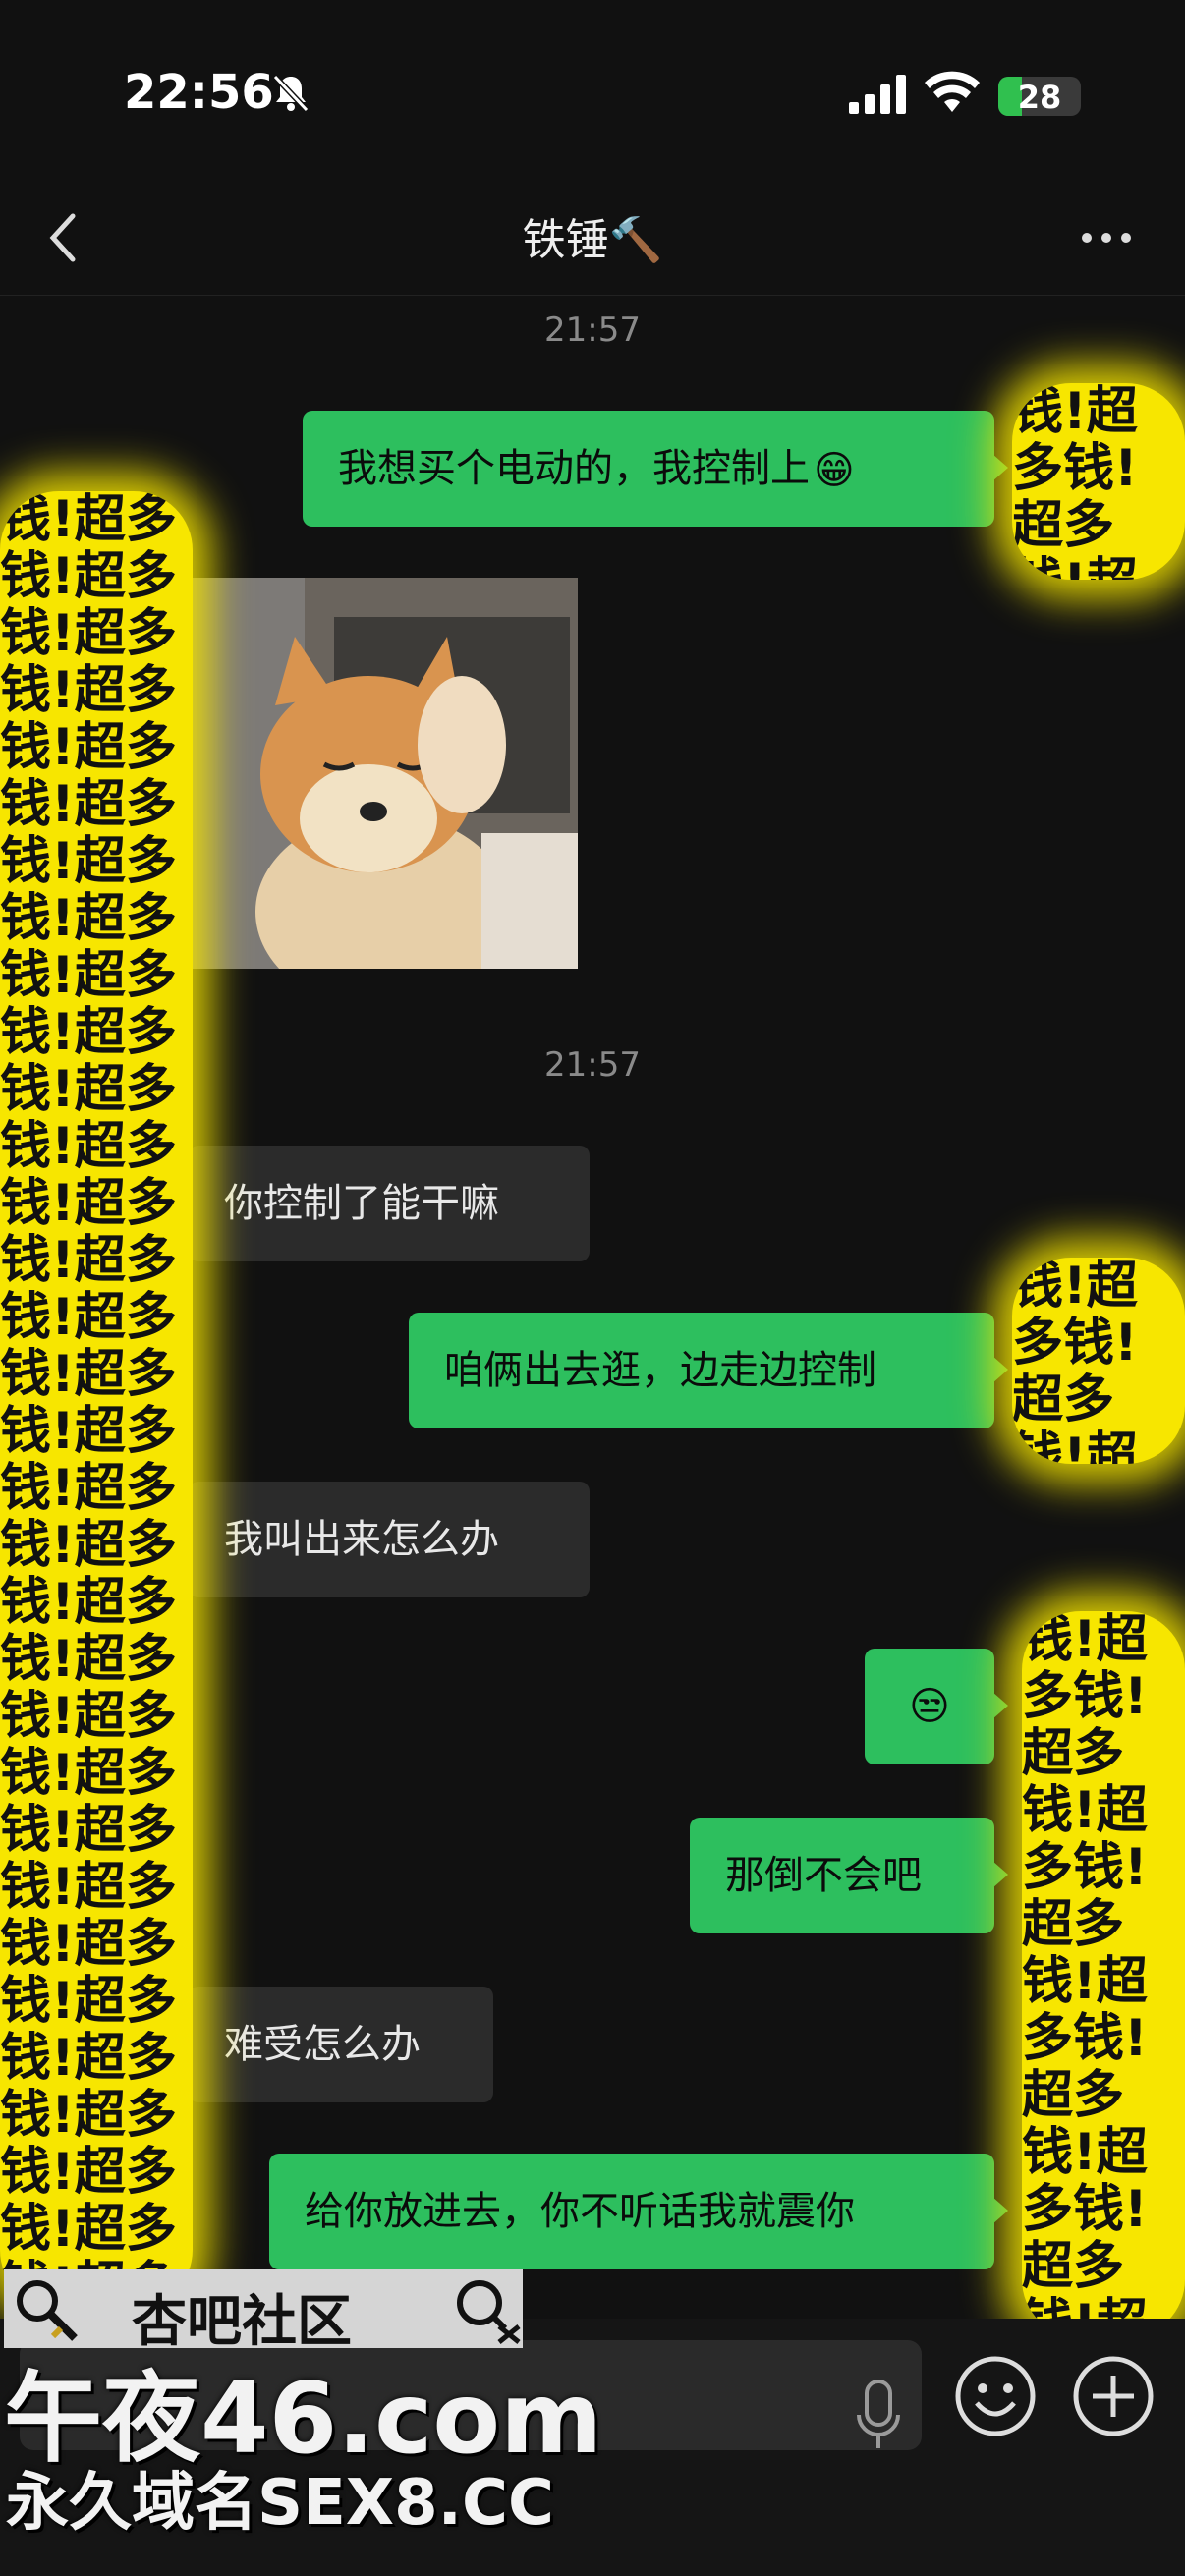 This screenshot has width=1185, height=2576. What do you see at coordinates (362, 1539) in the screenshot?
I see `message-text: 我叫出来怎么办` at bounding box center [362, 1539].